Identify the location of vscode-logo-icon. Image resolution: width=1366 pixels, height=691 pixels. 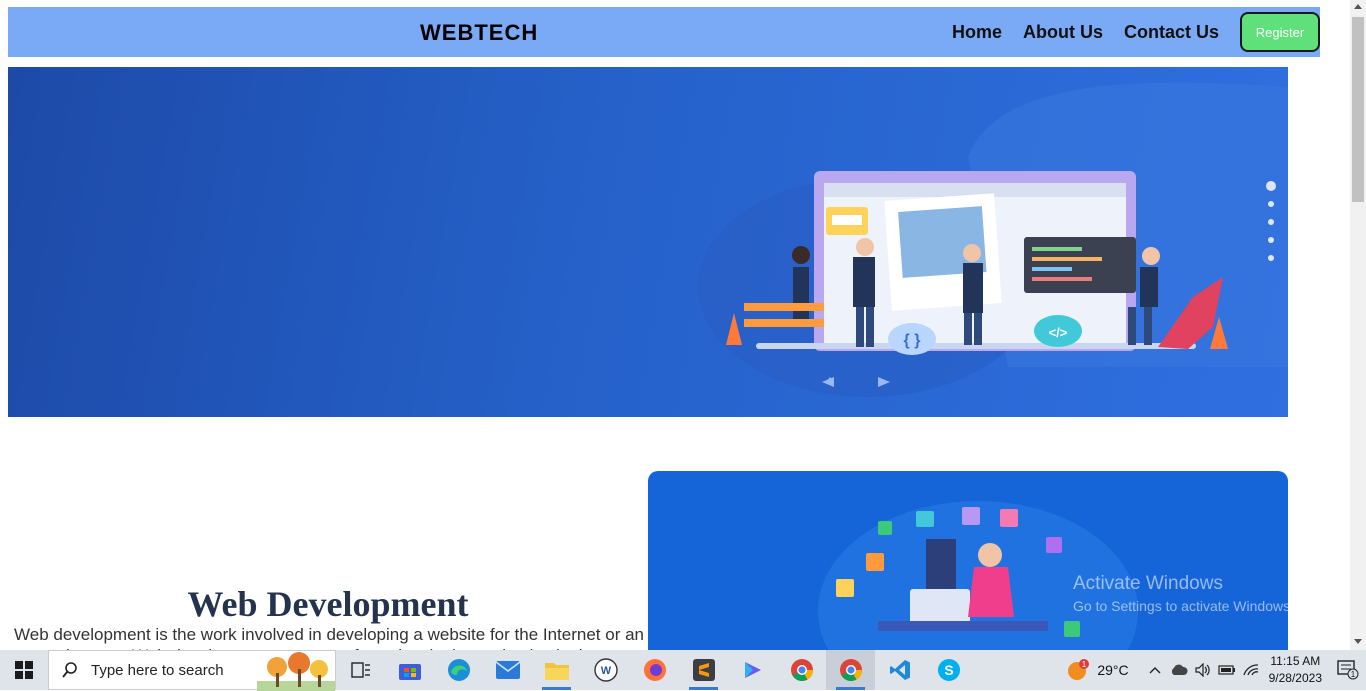
(899, 670).